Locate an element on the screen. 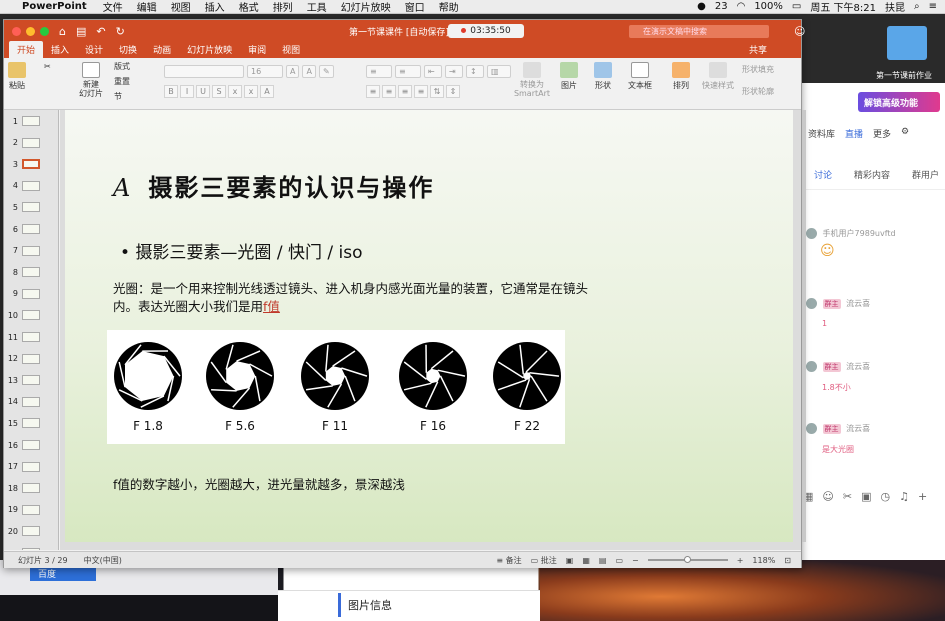 The width and height of the screenshot is (945, 621). zoom-slider-handle is located at coordinates (687, 559).